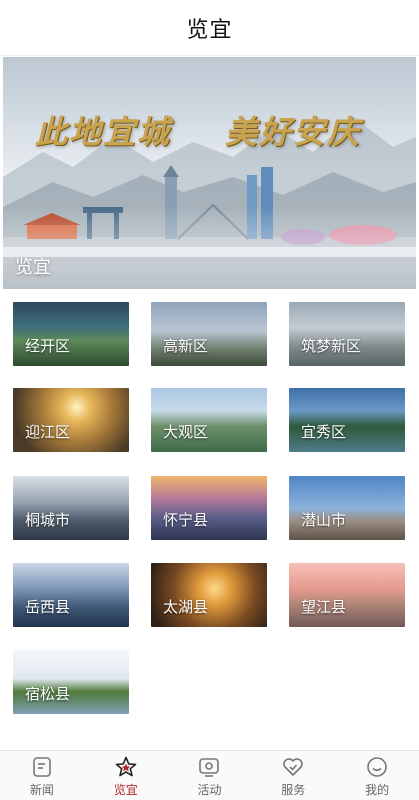 Image resolution: width=419 pixels, height=800 pixels. What do you see at coordinates (48, 694) in the screenshot?
I see `district-label: 宿松县` at bounding box center [48, 694].